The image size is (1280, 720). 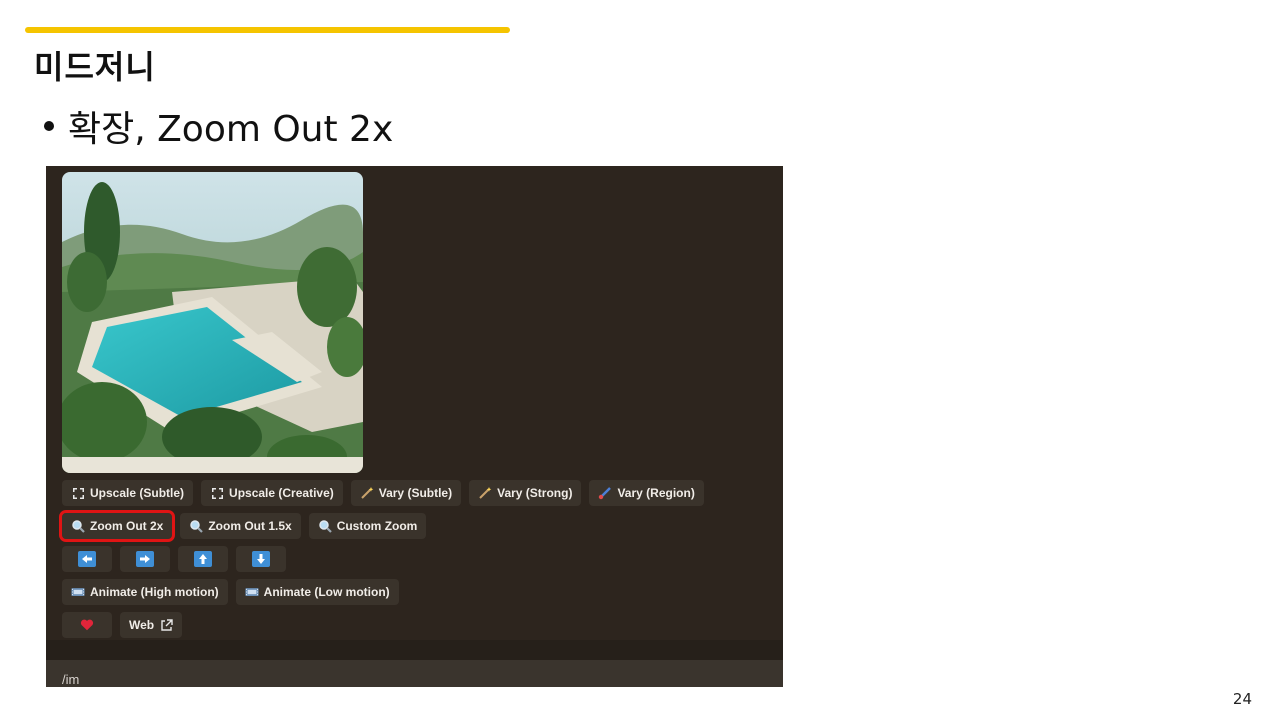 I want to click on animate-high-motion-label: Animate (High motion), so click(x=154, y=592).